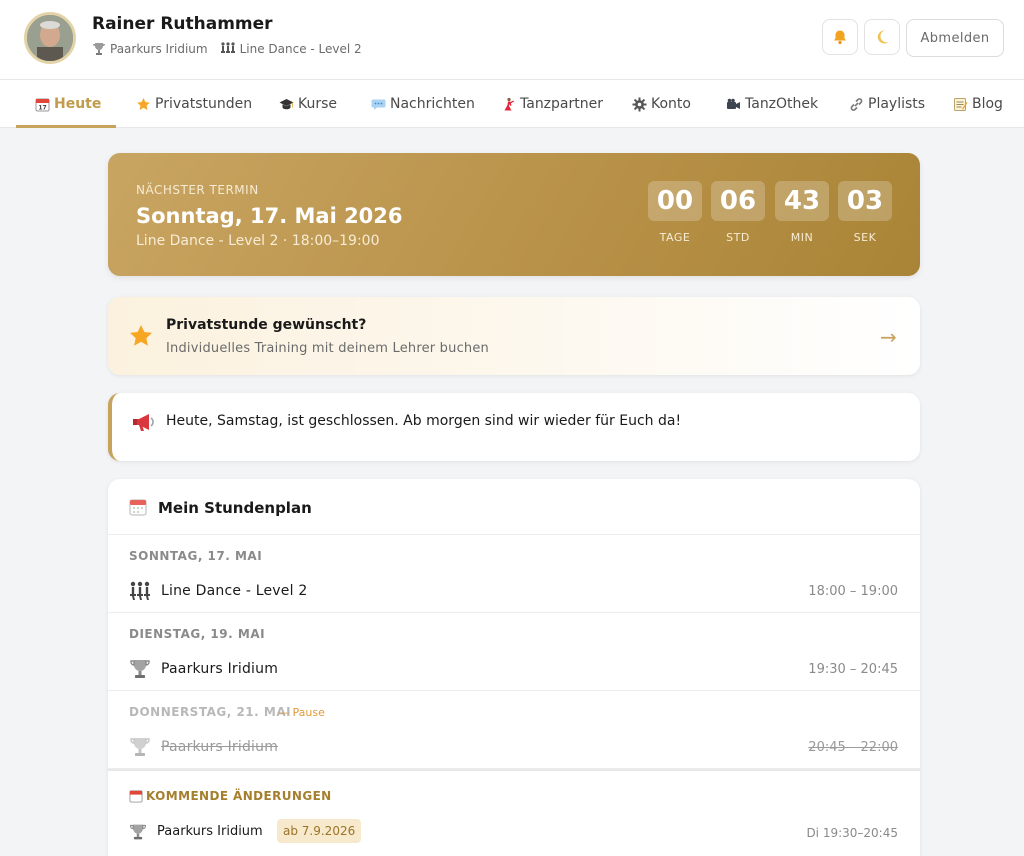 The width and height of the screenshot is (1024, 856). What do you see at coordinates (182, 24) in the screenshot?
I see `user-name: Rainer Ruthammer` at bounding box center [182, 24].